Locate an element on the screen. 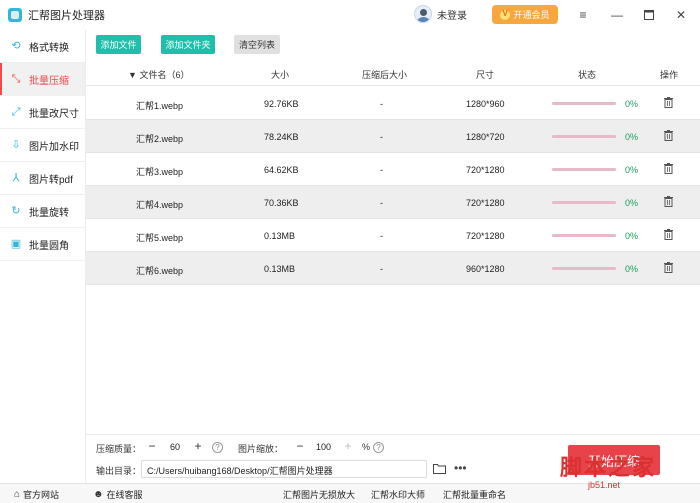 Image resolution: width=700 pixels, height=503 pixels. vip-label: 开通会员 is located at coordinates (531, 15).